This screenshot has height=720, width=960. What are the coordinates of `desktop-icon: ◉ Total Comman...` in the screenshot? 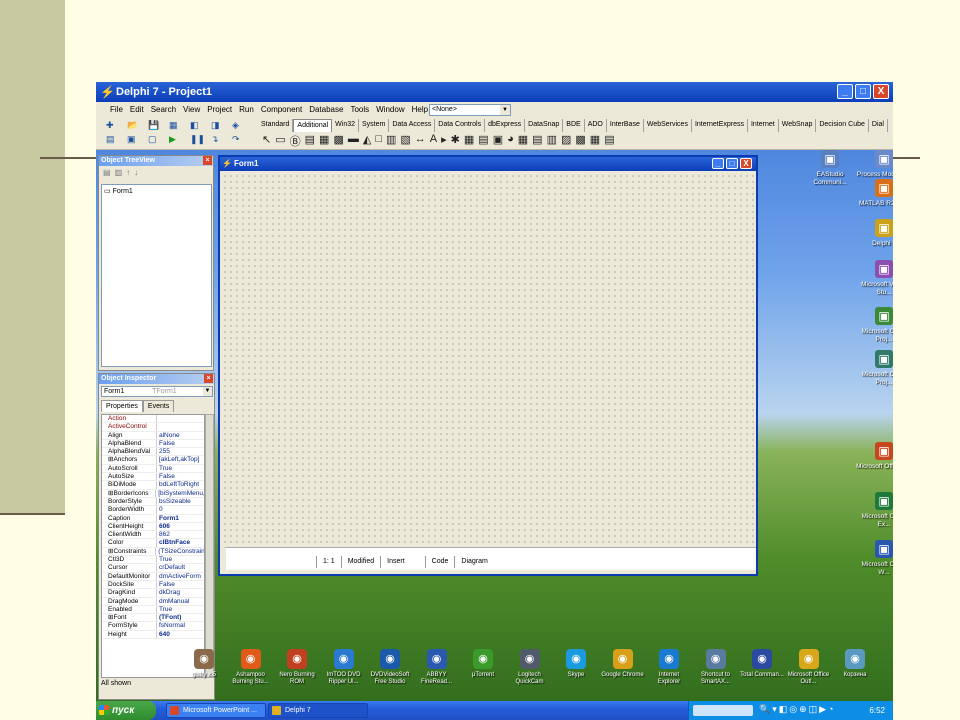 It's located at (762, 664).